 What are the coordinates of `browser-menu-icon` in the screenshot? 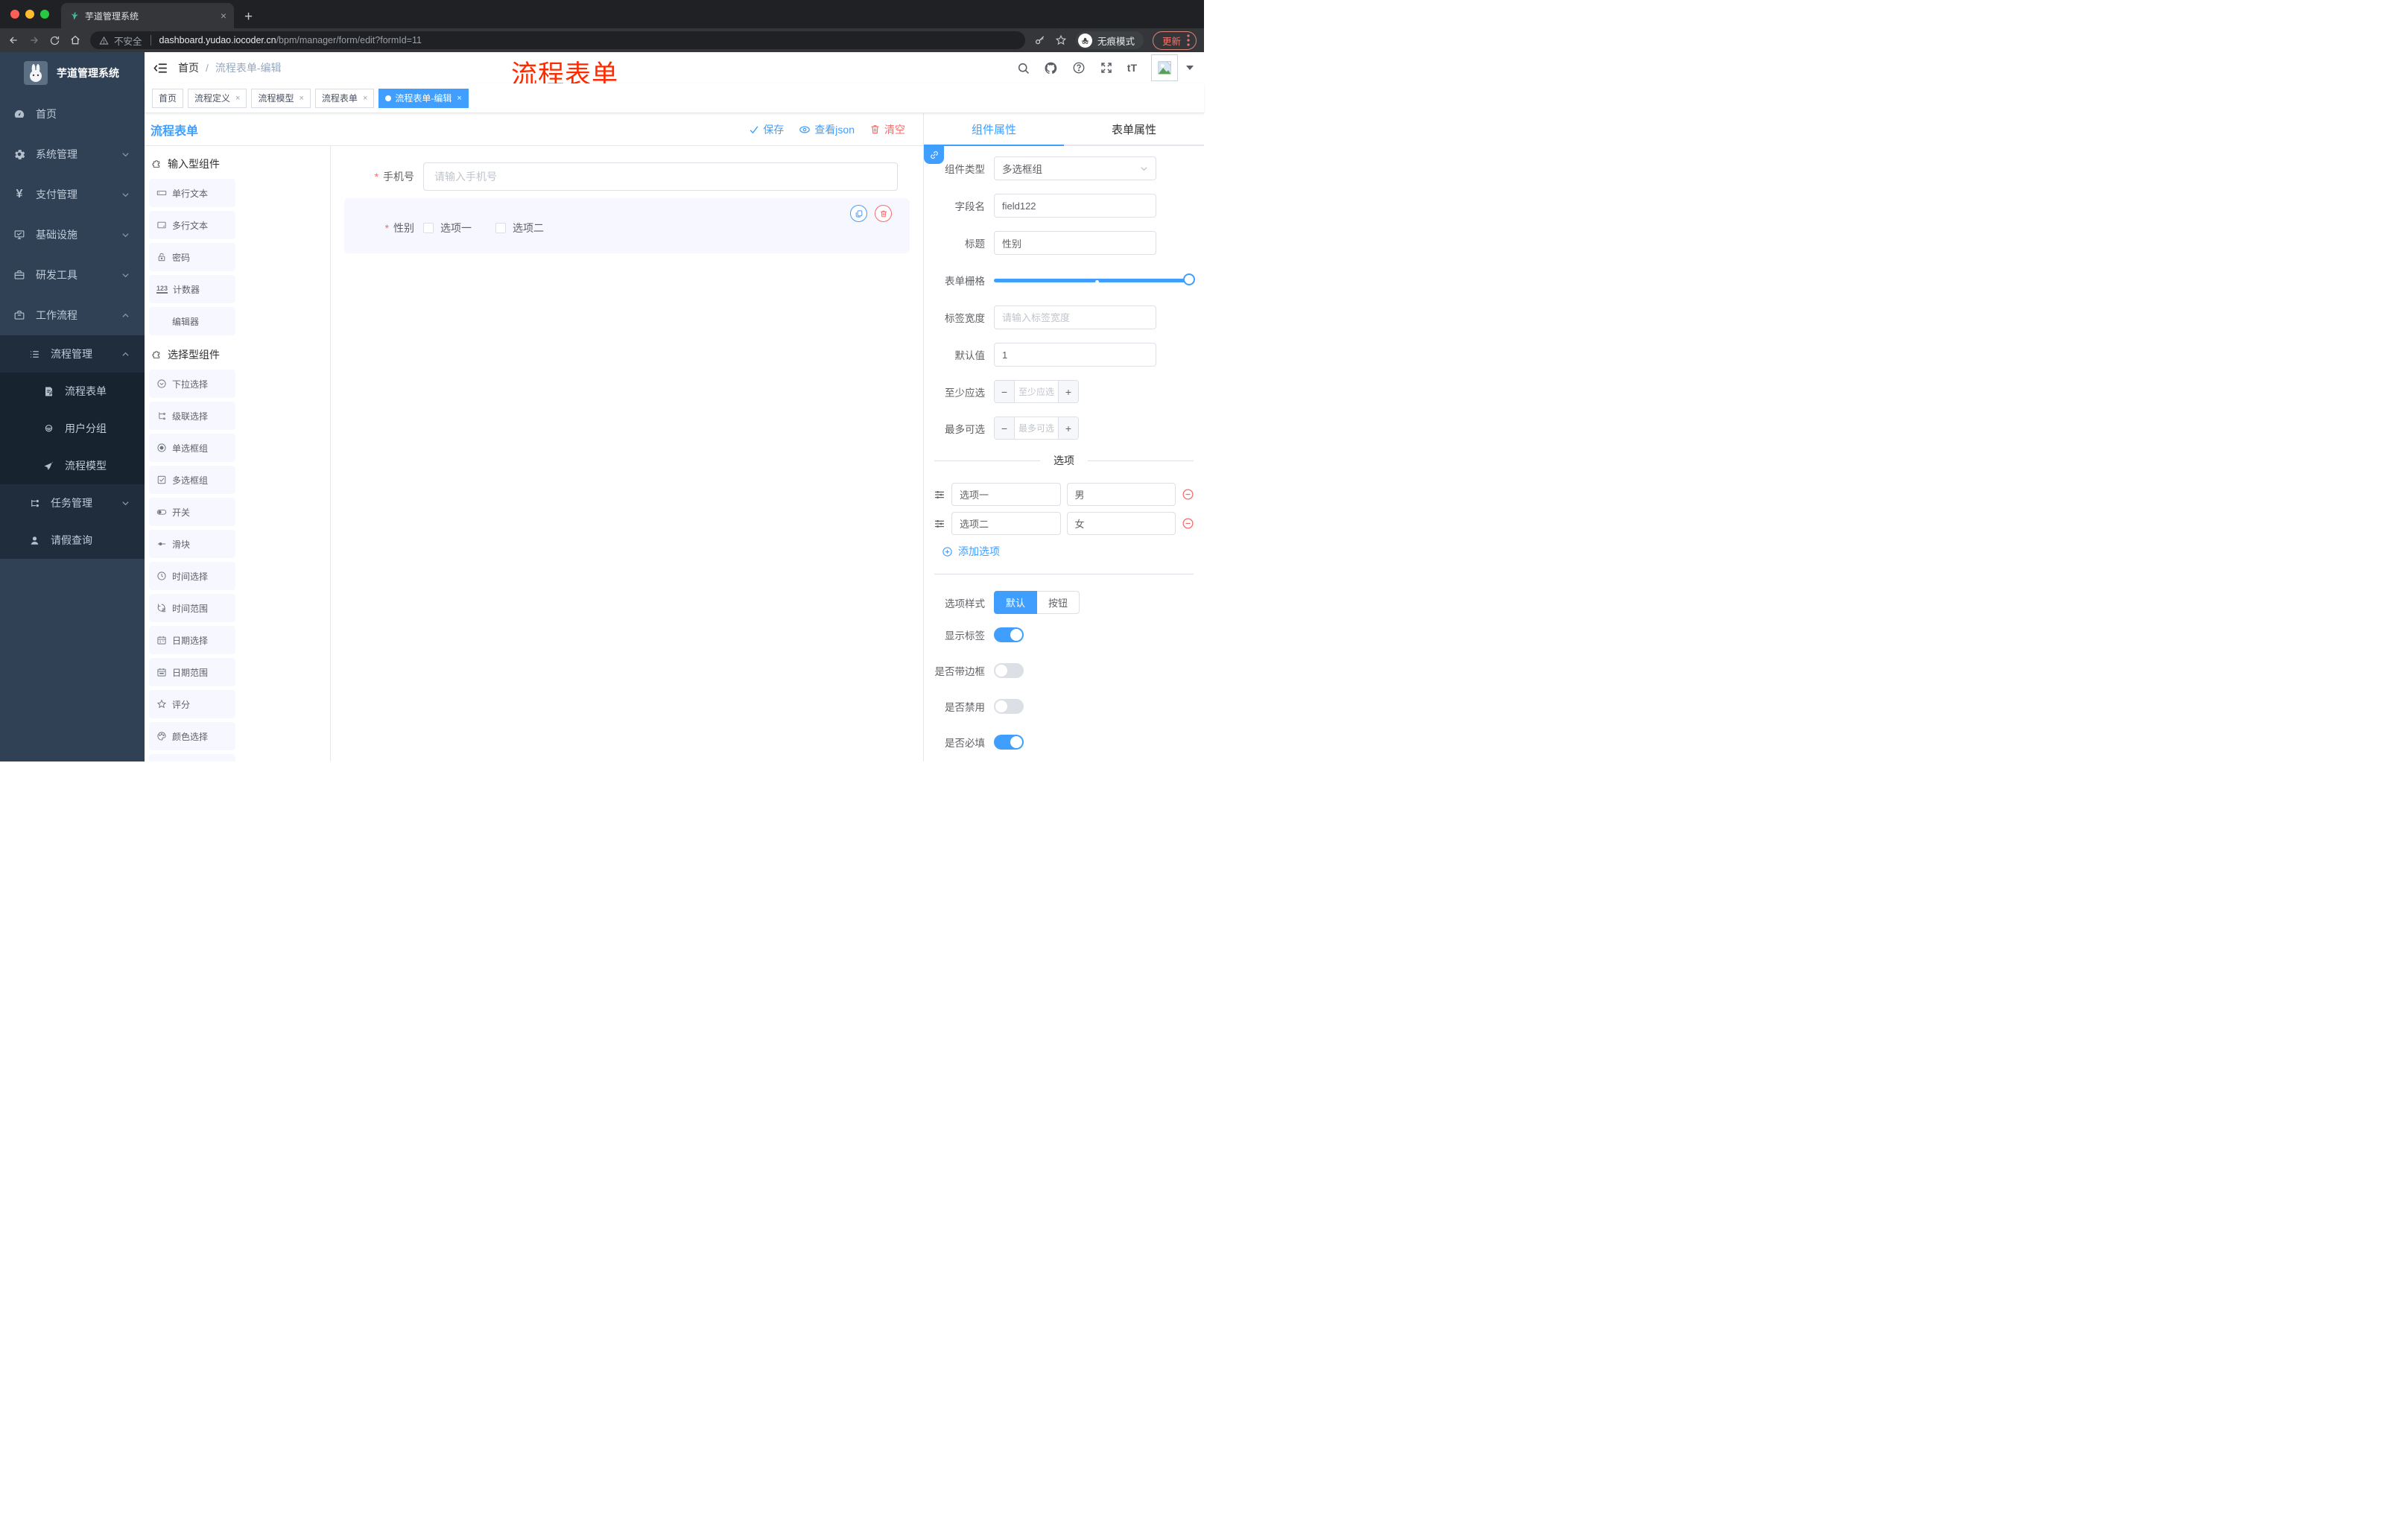 It's located at (1188, 40).